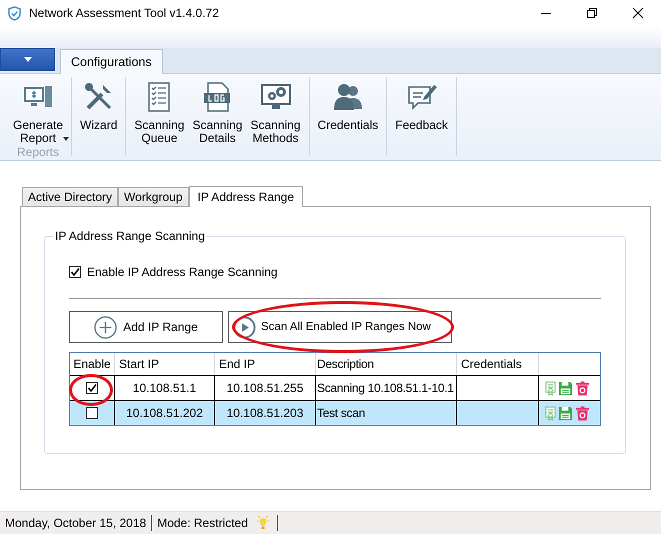 The height and width of the screenshot is (534, 661). What do you see at coordinates (217, 113) in the screenshot?
I see `ribbon-button: Scanning Details` at bounding box center [217, 113].